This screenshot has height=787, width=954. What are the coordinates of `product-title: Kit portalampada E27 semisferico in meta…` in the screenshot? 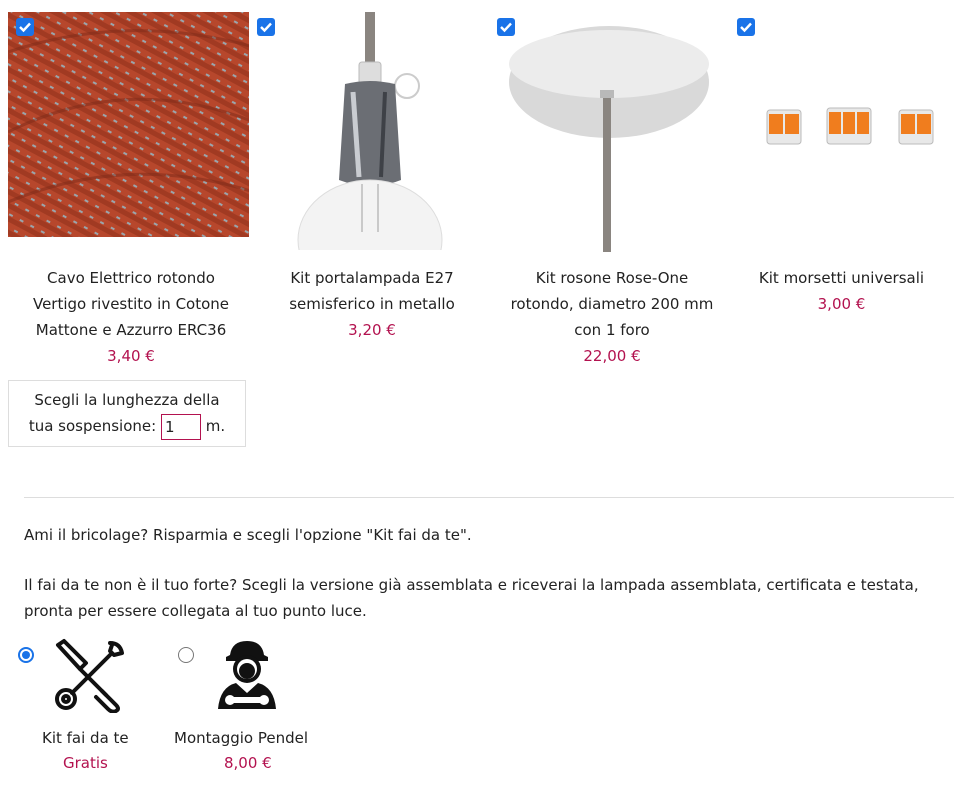 It's located at (372, 304).